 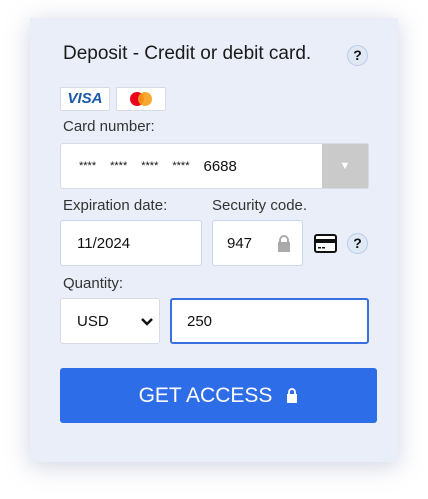 I want to click on security-code-value: 947, so click(x=240, y=243).